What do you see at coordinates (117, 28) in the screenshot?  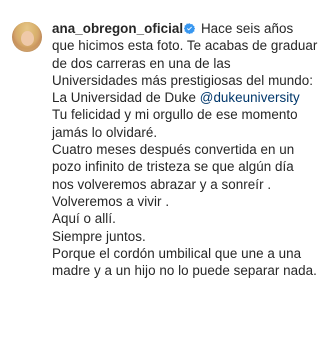 I see `username-link: ana_obregon_oficial` at bounding box center [117, 28].